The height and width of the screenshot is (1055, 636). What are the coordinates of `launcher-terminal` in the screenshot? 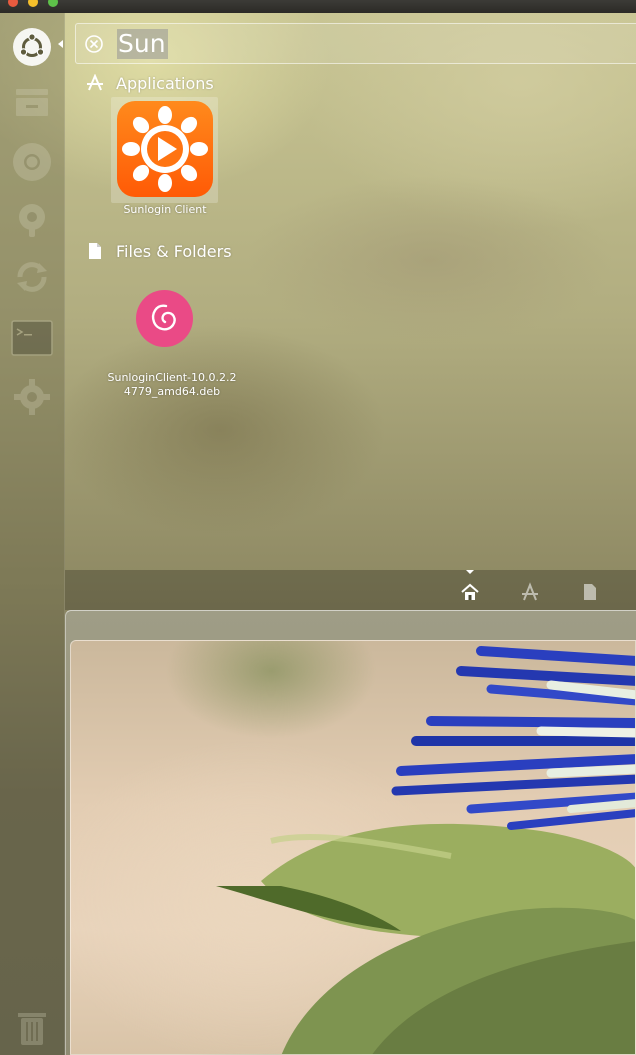 It's located at (32, 338).